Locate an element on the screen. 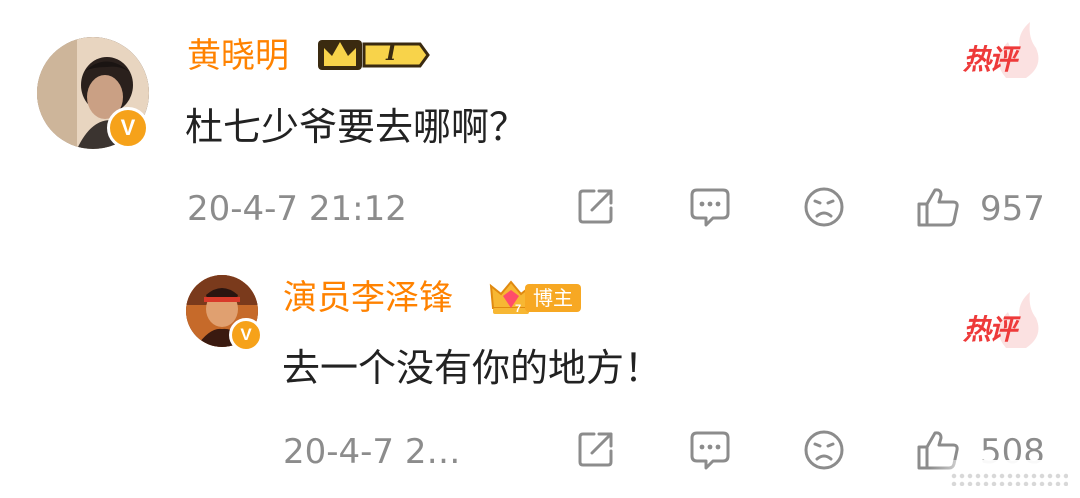  like-button is located at coordinates (938, 207).